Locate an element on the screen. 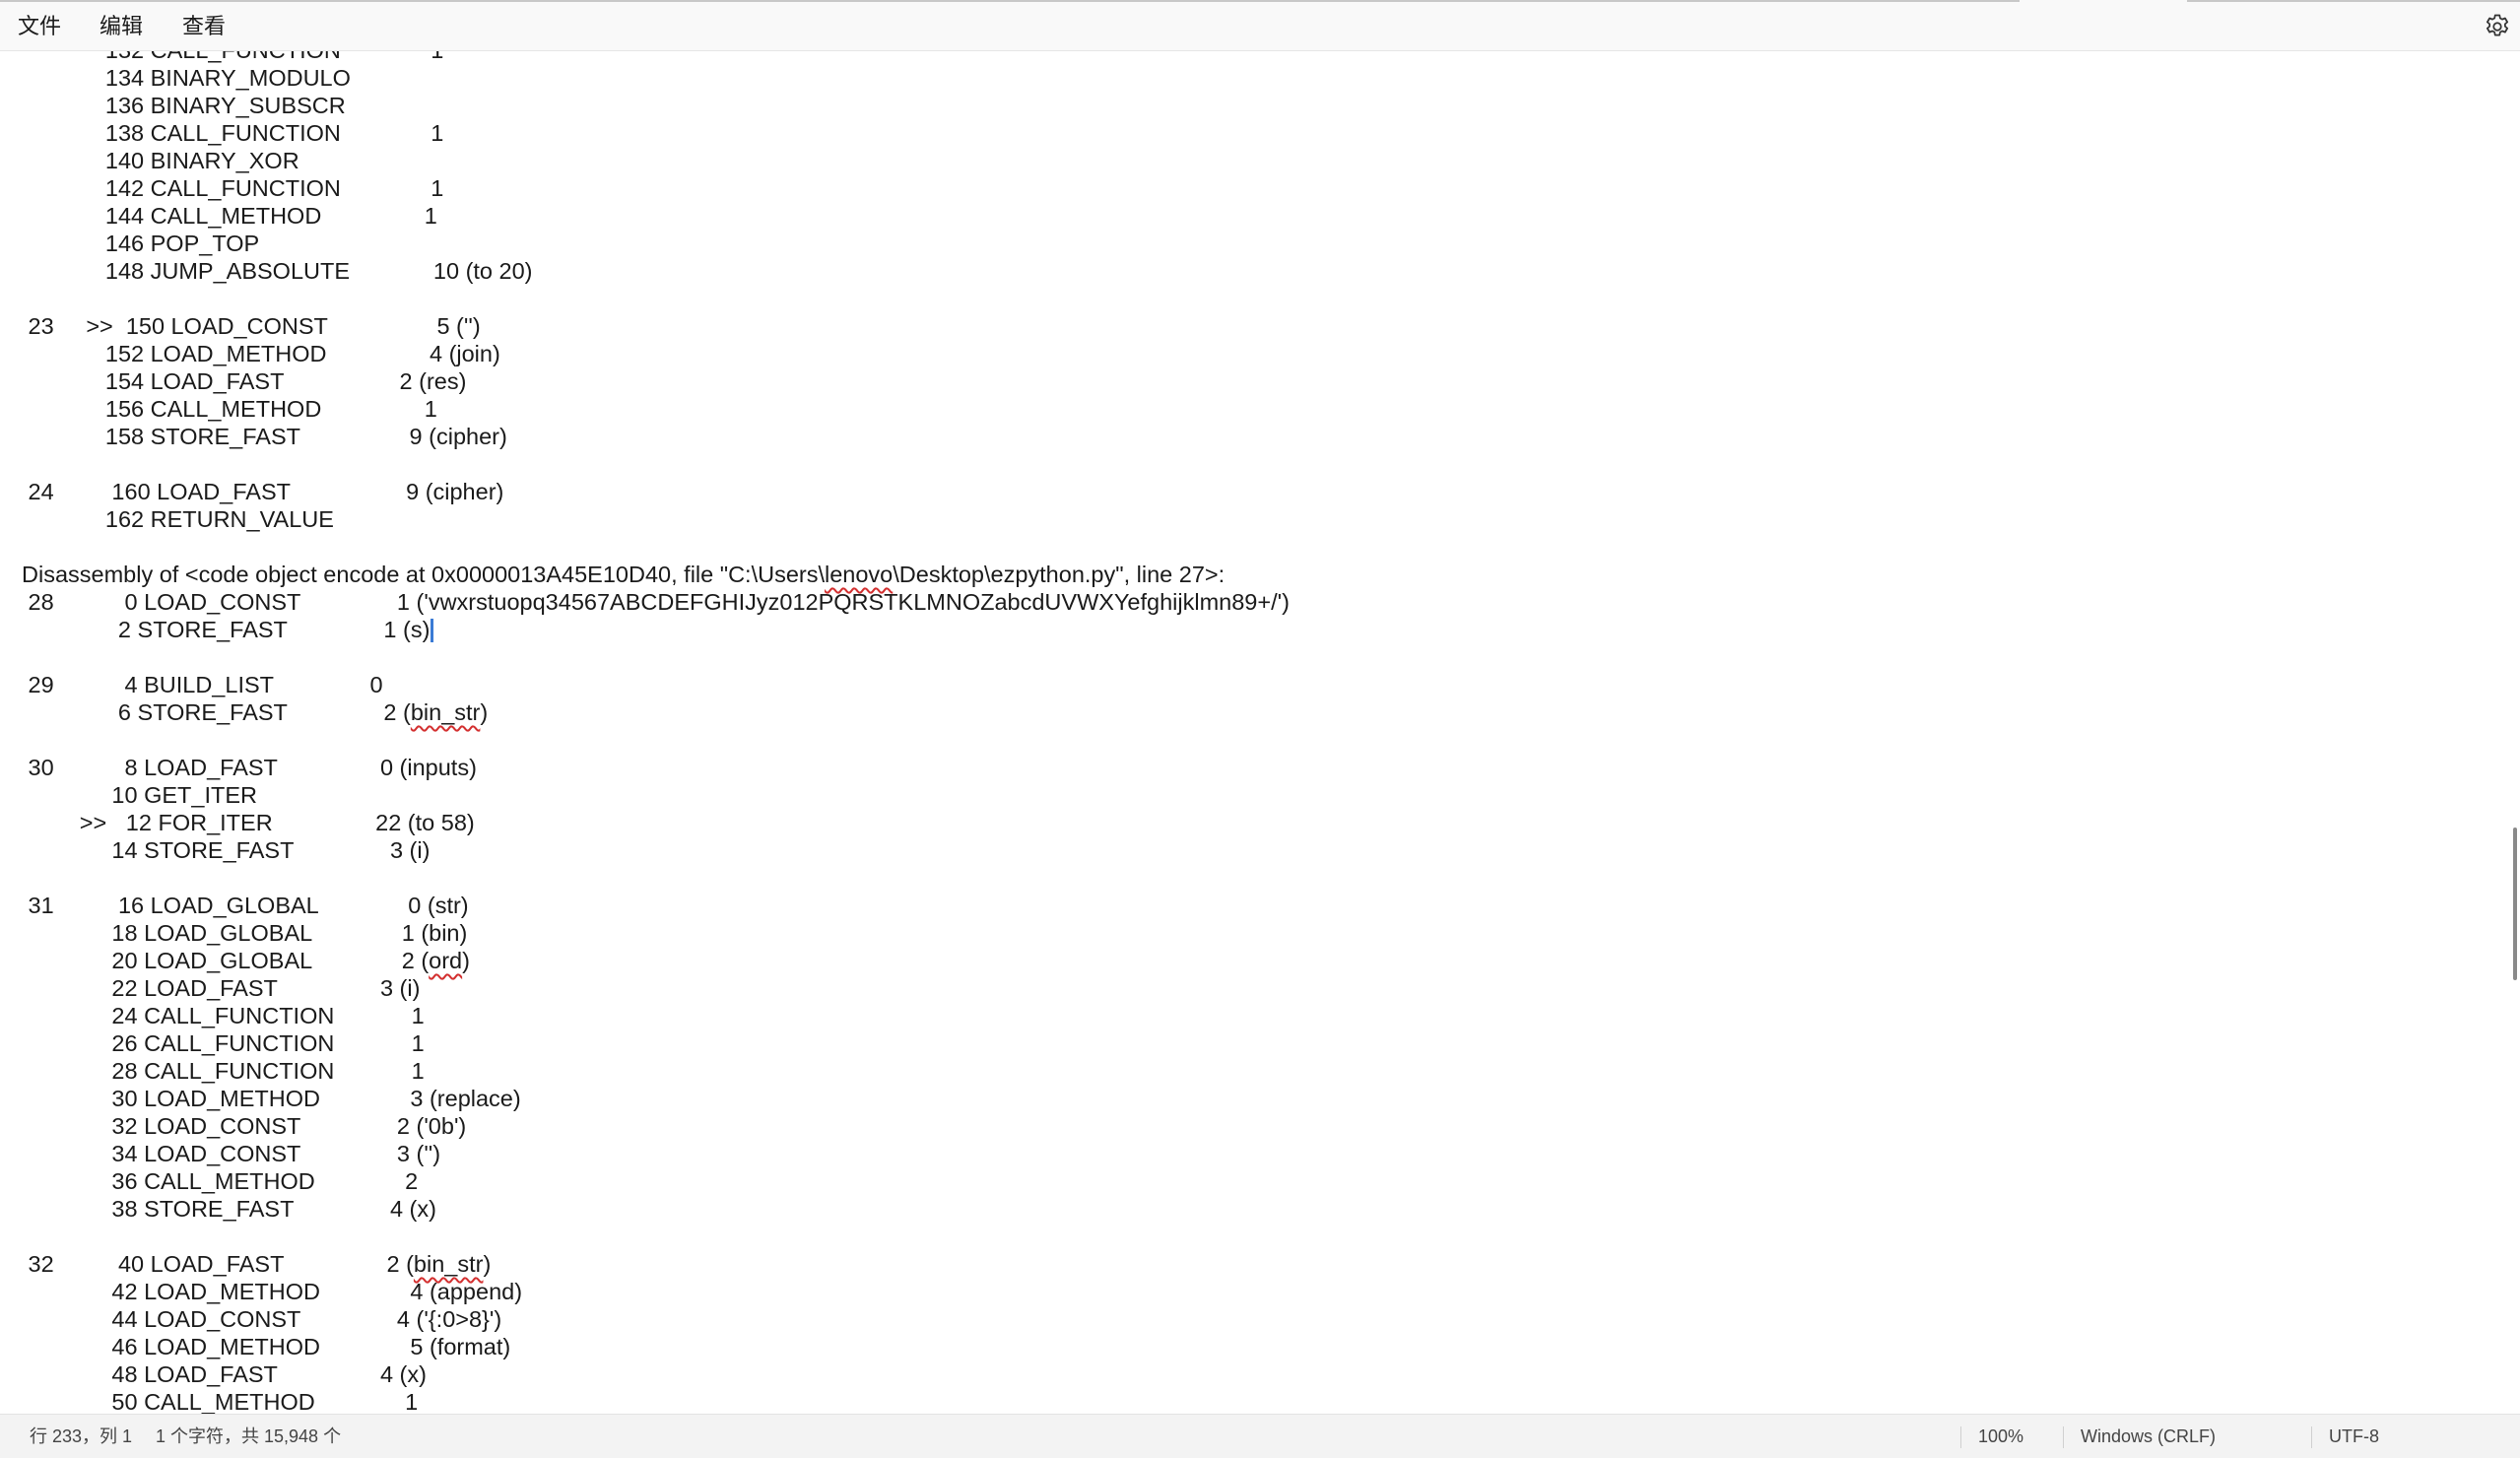 This screenshot has height=1458, width=2520. editor-line: 146 POP_TOP is located at coordinates (141, 243).